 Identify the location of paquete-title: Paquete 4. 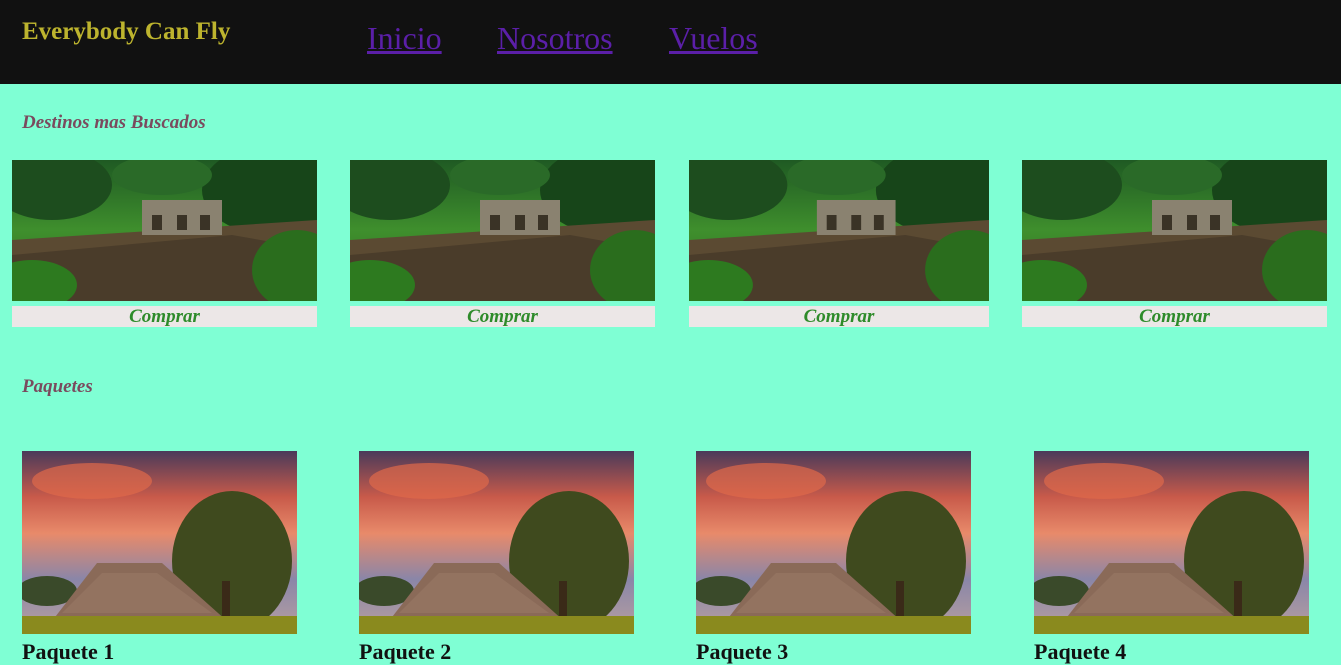
(1080, 651).